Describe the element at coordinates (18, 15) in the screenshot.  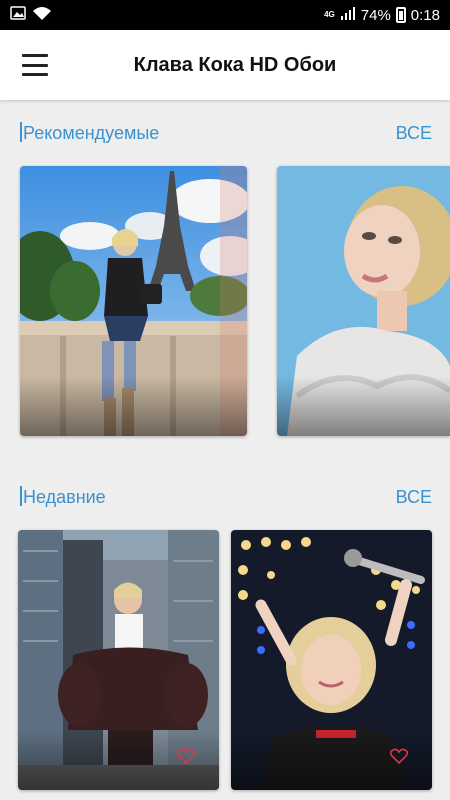
I see `gallery-icon` at that location.